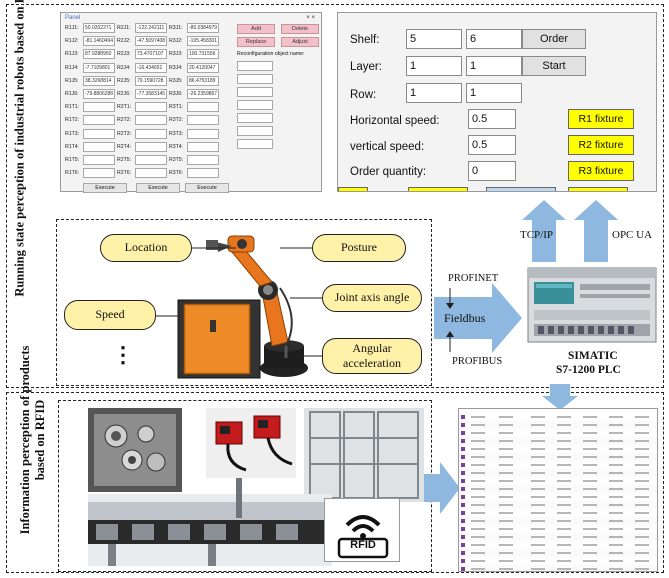  What do you see at coordinates (239, 498) in the screenshot?
I see `support-post` at bounding box center [239, 498].